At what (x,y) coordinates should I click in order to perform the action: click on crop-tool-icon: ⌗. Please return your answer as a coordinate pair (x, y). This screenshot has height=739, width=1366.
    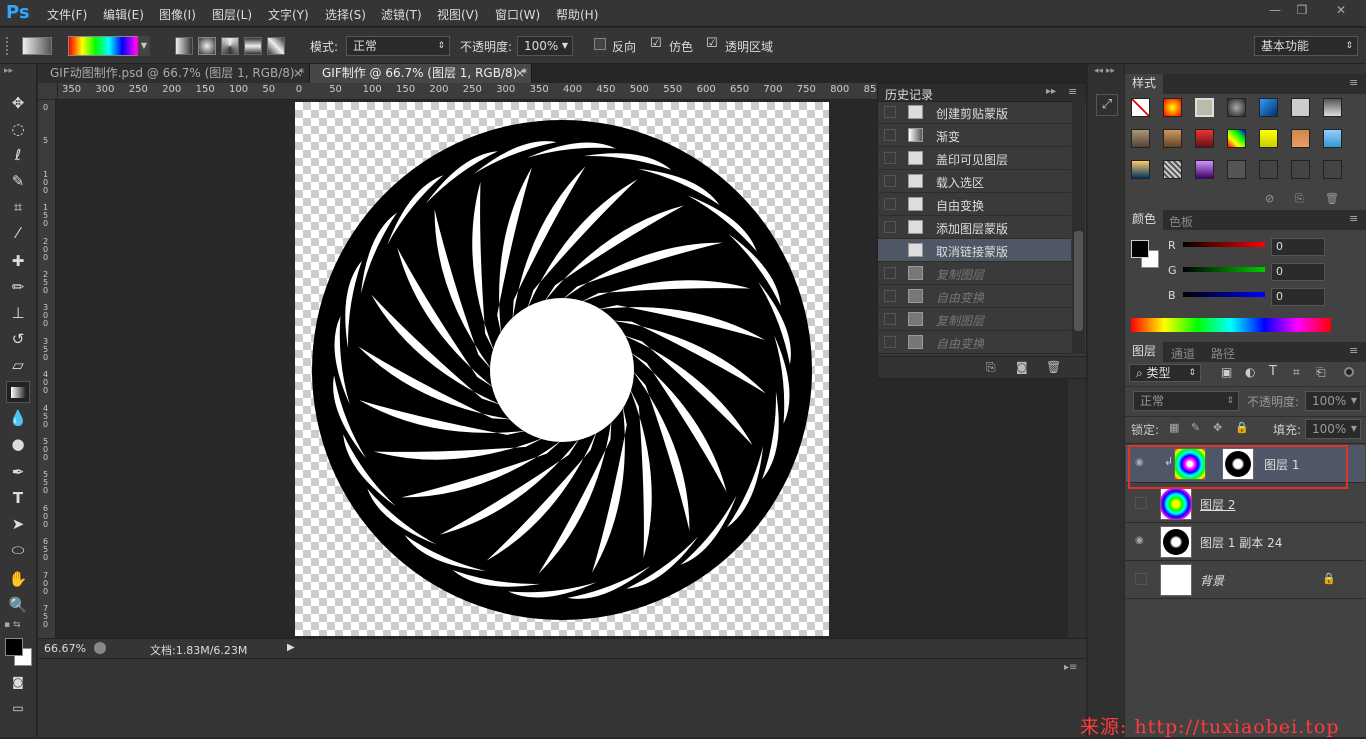
    Looking at the image, I should click on (18, 207).